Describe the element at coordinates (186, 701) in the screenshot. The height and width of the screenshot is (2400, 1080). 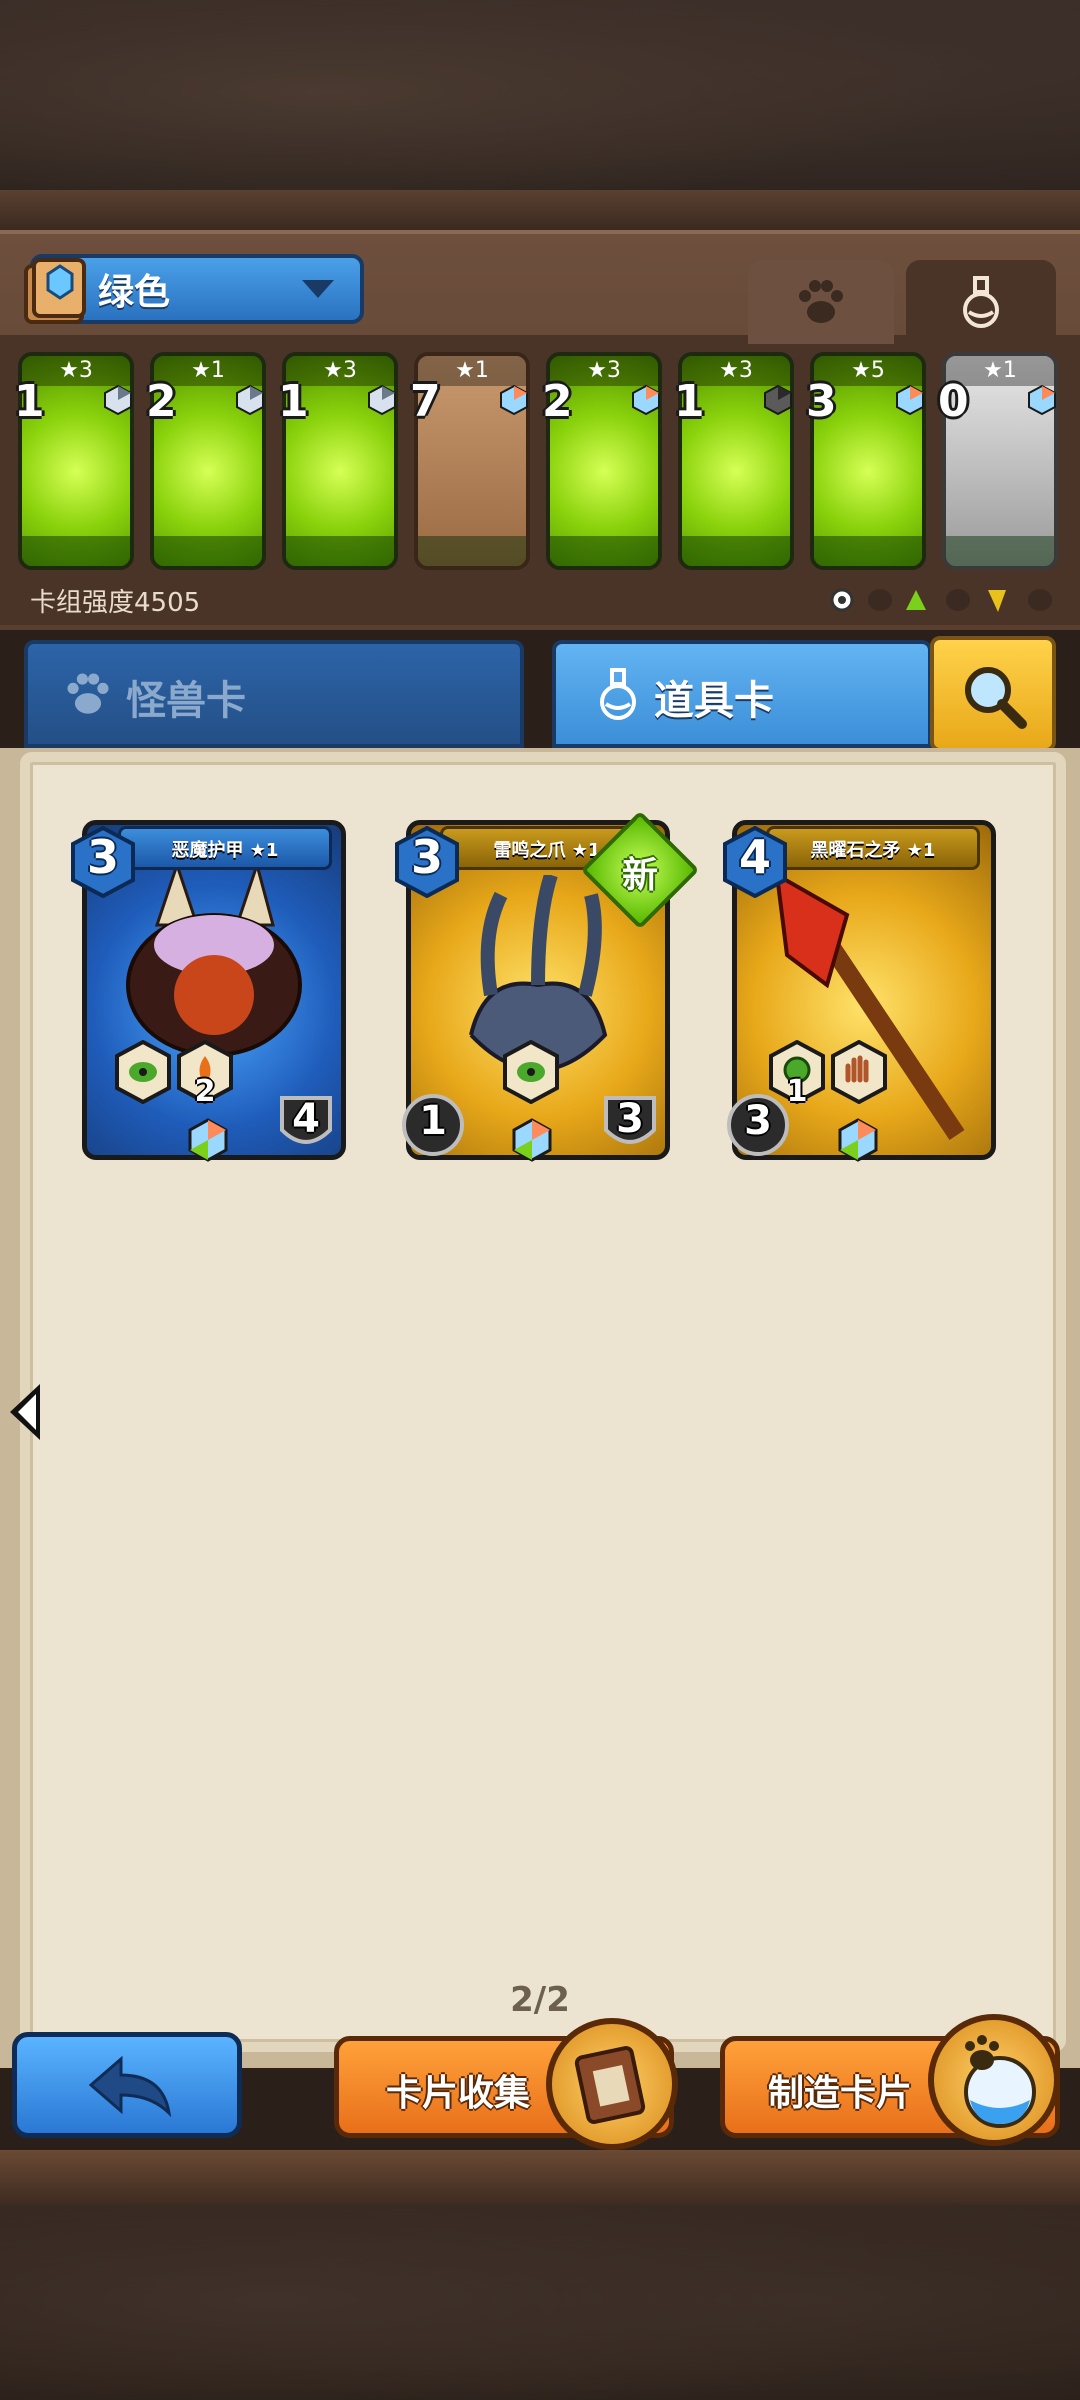
I see `tab-monster-label: 怪兽卡` at that location.